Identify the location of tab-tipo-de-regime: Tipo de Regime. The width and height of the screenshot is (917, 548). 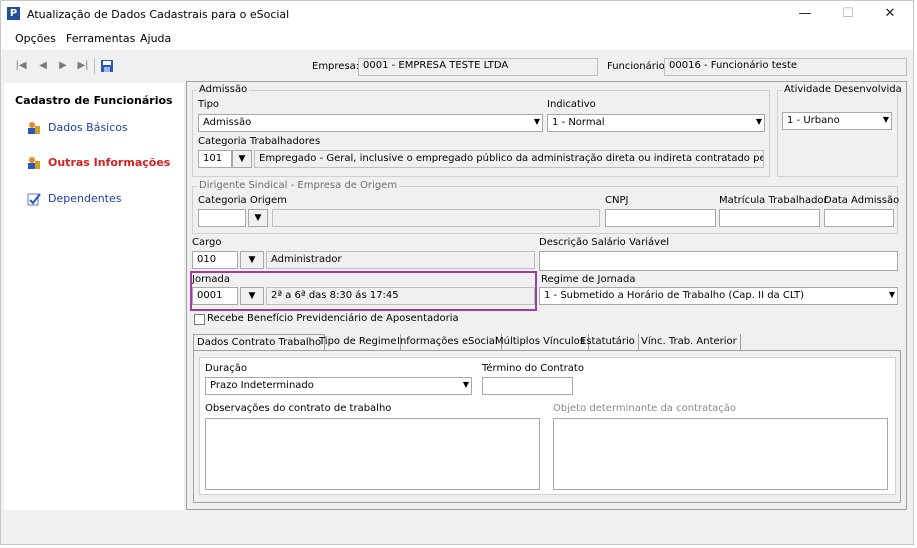
(358, 342).